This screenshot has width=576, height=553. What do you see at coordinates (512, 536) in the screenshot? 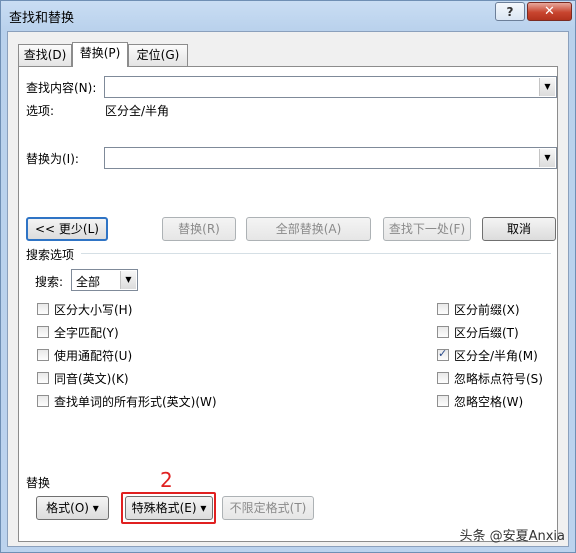
I see `watermark: 头条 @安夏Anxia` at bounding box center [512, 536].